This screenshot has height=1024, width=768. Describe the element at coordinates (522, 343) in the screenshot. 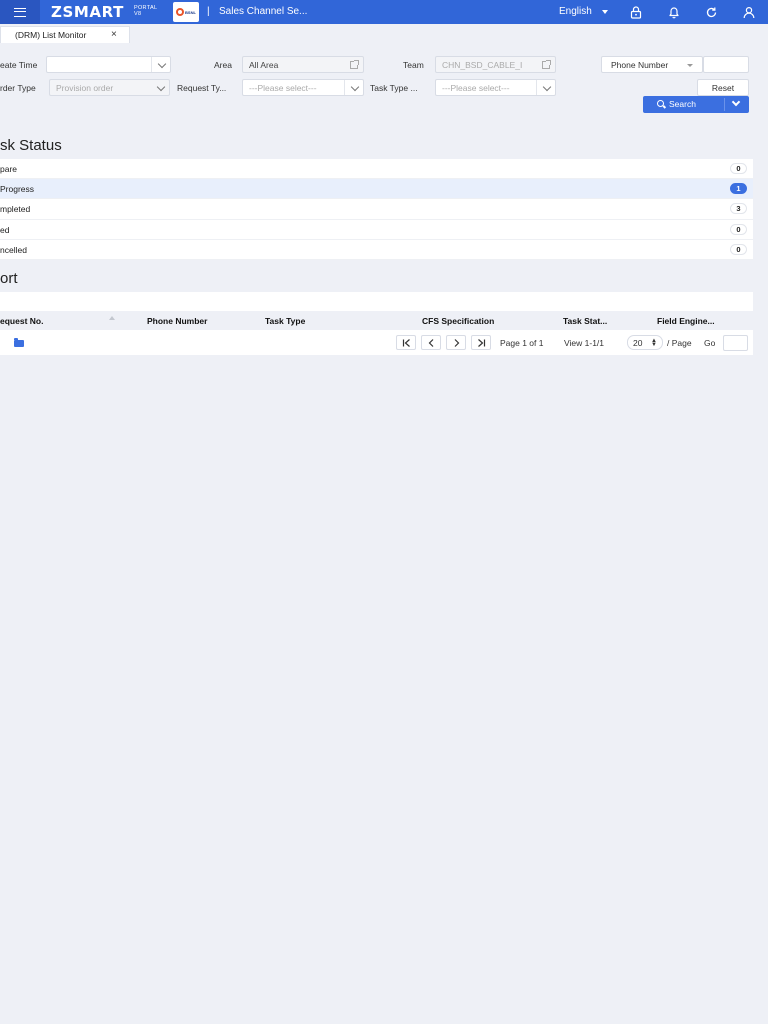

I see `page-indicator: Page 1 of 1` at that location.